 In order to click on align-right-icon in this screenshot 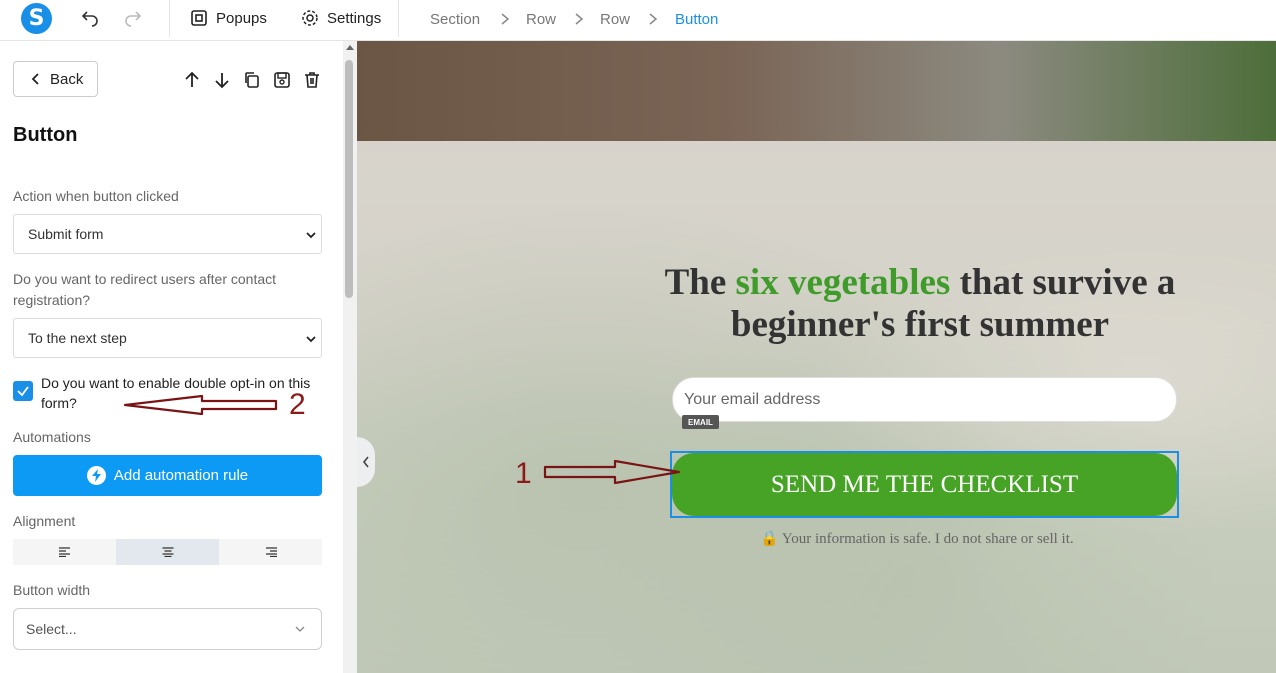, I will do `click(271, 552)`.